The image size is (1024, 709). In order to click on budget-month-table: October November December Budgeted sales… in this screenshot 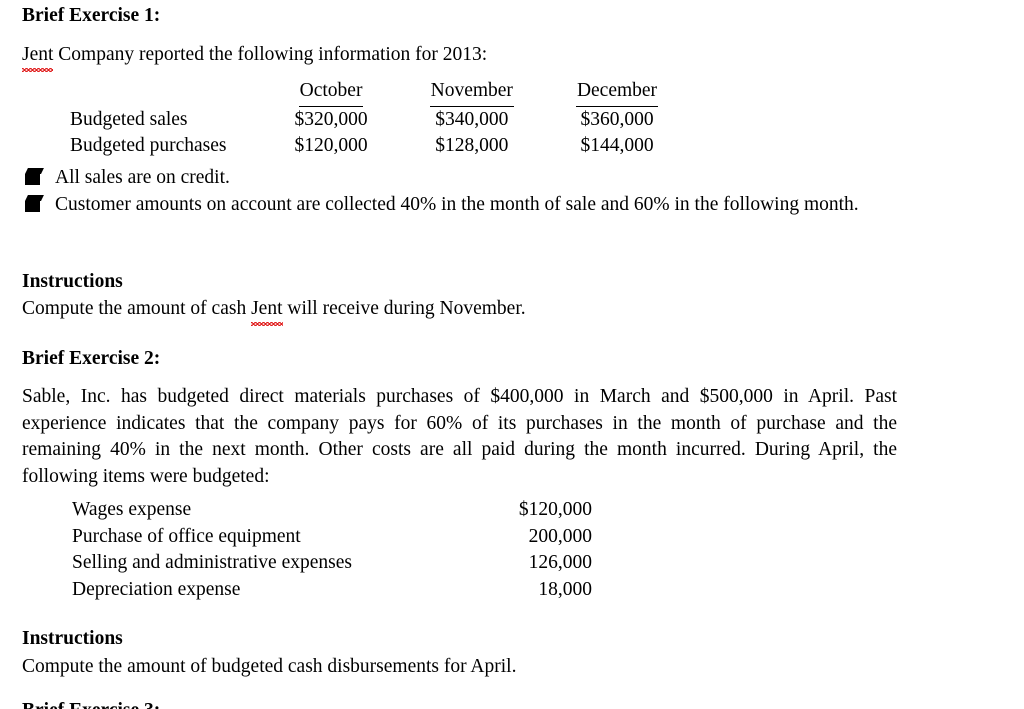, I will do `click(364, 119)`.